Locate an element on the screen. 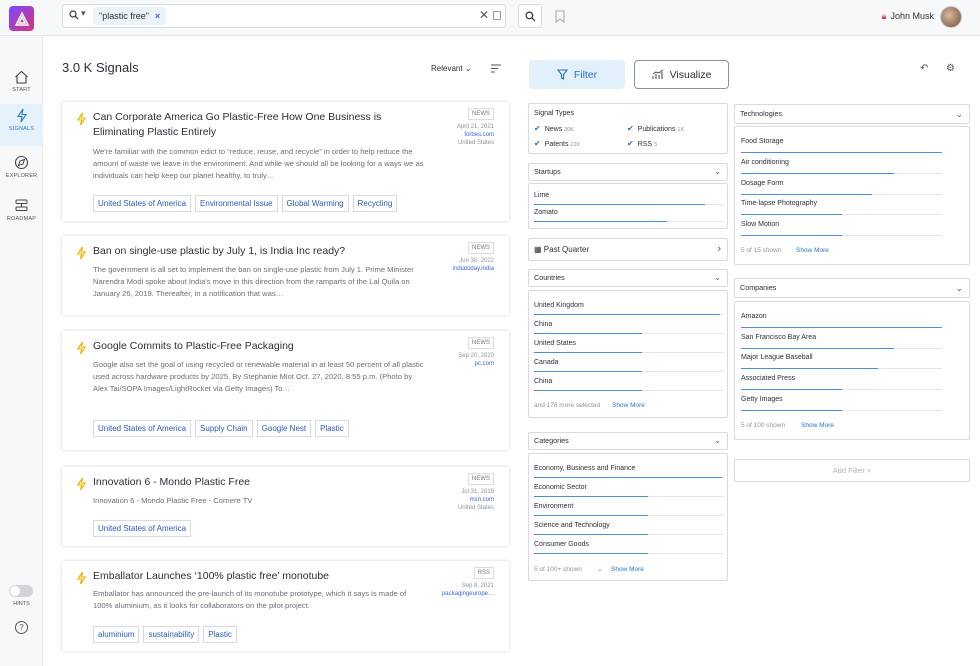  companies-header: Companies ⌄ is located at coordinates (852, 288).